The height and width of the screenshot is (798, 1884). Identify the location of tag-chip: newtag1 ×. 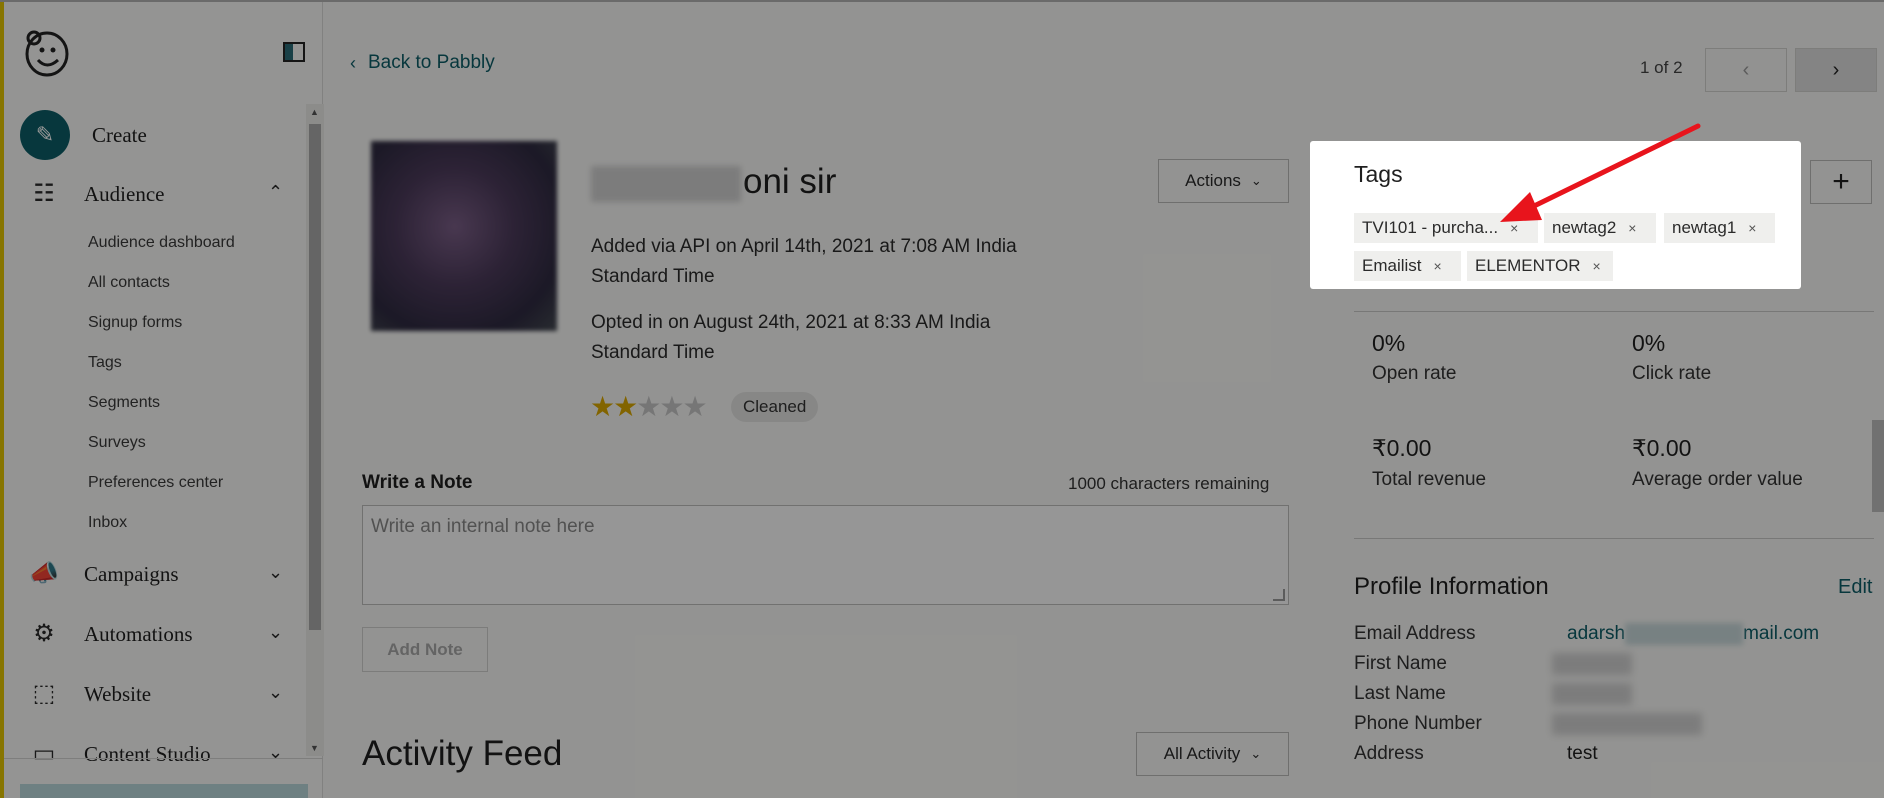
(1719, 228).